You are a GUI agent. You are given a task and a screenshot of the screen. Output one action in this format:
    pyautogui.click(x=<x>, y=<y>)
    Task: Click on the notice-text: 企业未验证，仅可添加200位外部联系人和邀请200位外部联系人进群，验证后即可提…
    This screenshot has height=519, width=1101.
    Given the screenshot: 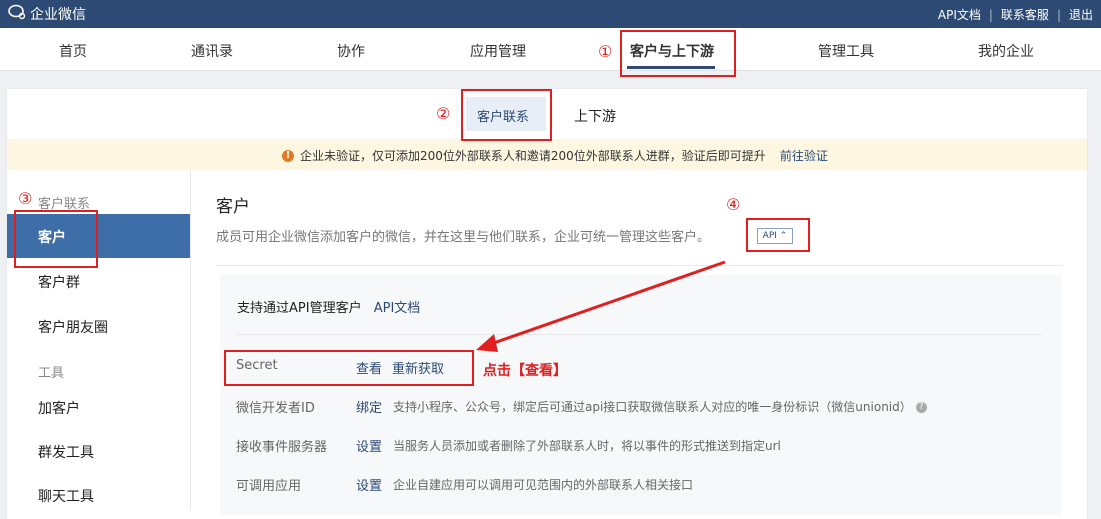 What is the action you would take?
    pyautogui.click(x=533, y=156)
    